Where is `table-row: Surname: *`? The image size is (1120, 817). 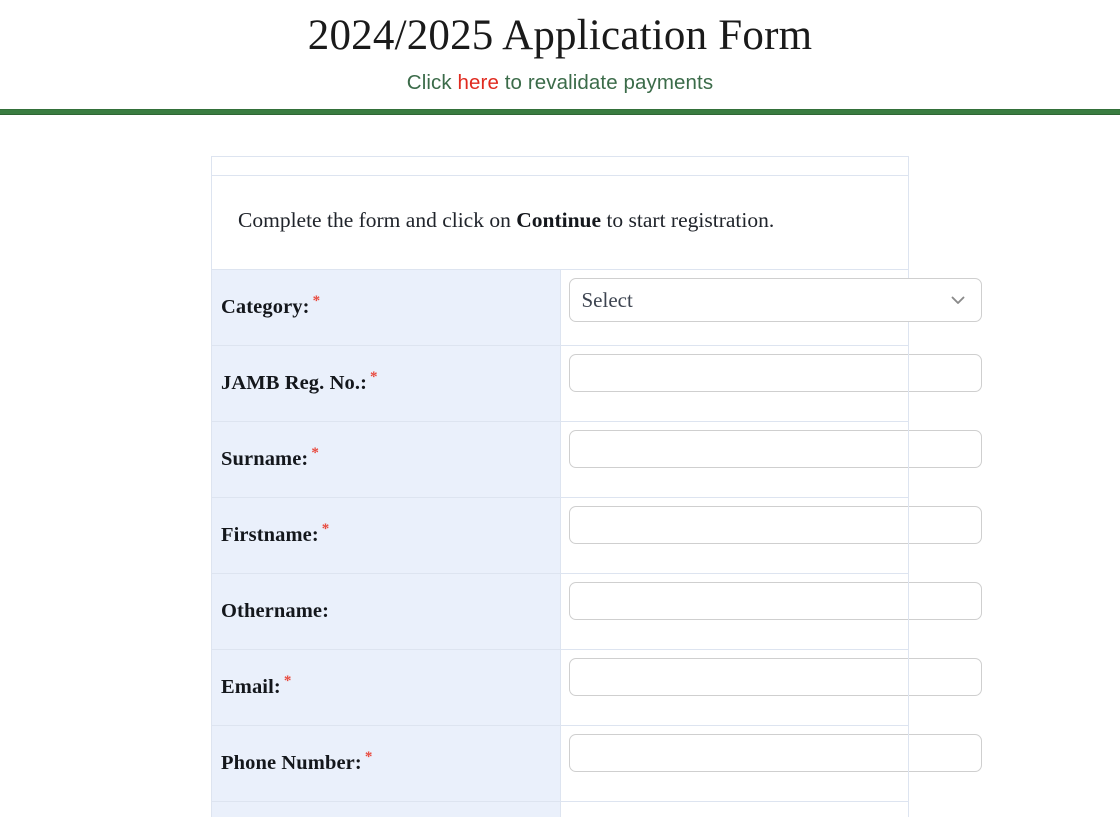 table-row: Surname: * is located at coordinates (596, 460).